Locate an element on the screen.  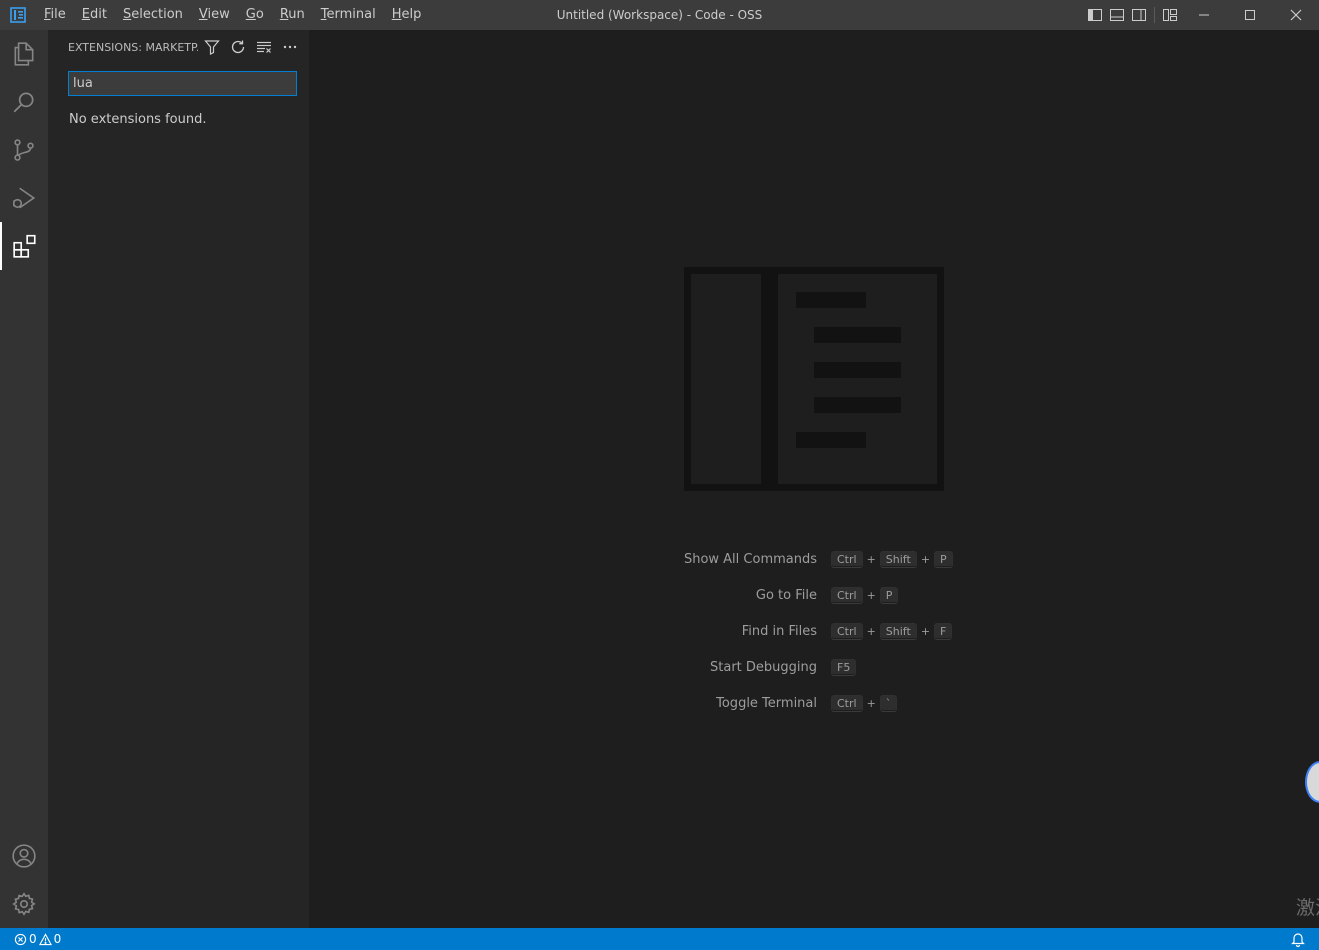
shortcut-label: Toggle Terminal is located at coordinates (766, 703).